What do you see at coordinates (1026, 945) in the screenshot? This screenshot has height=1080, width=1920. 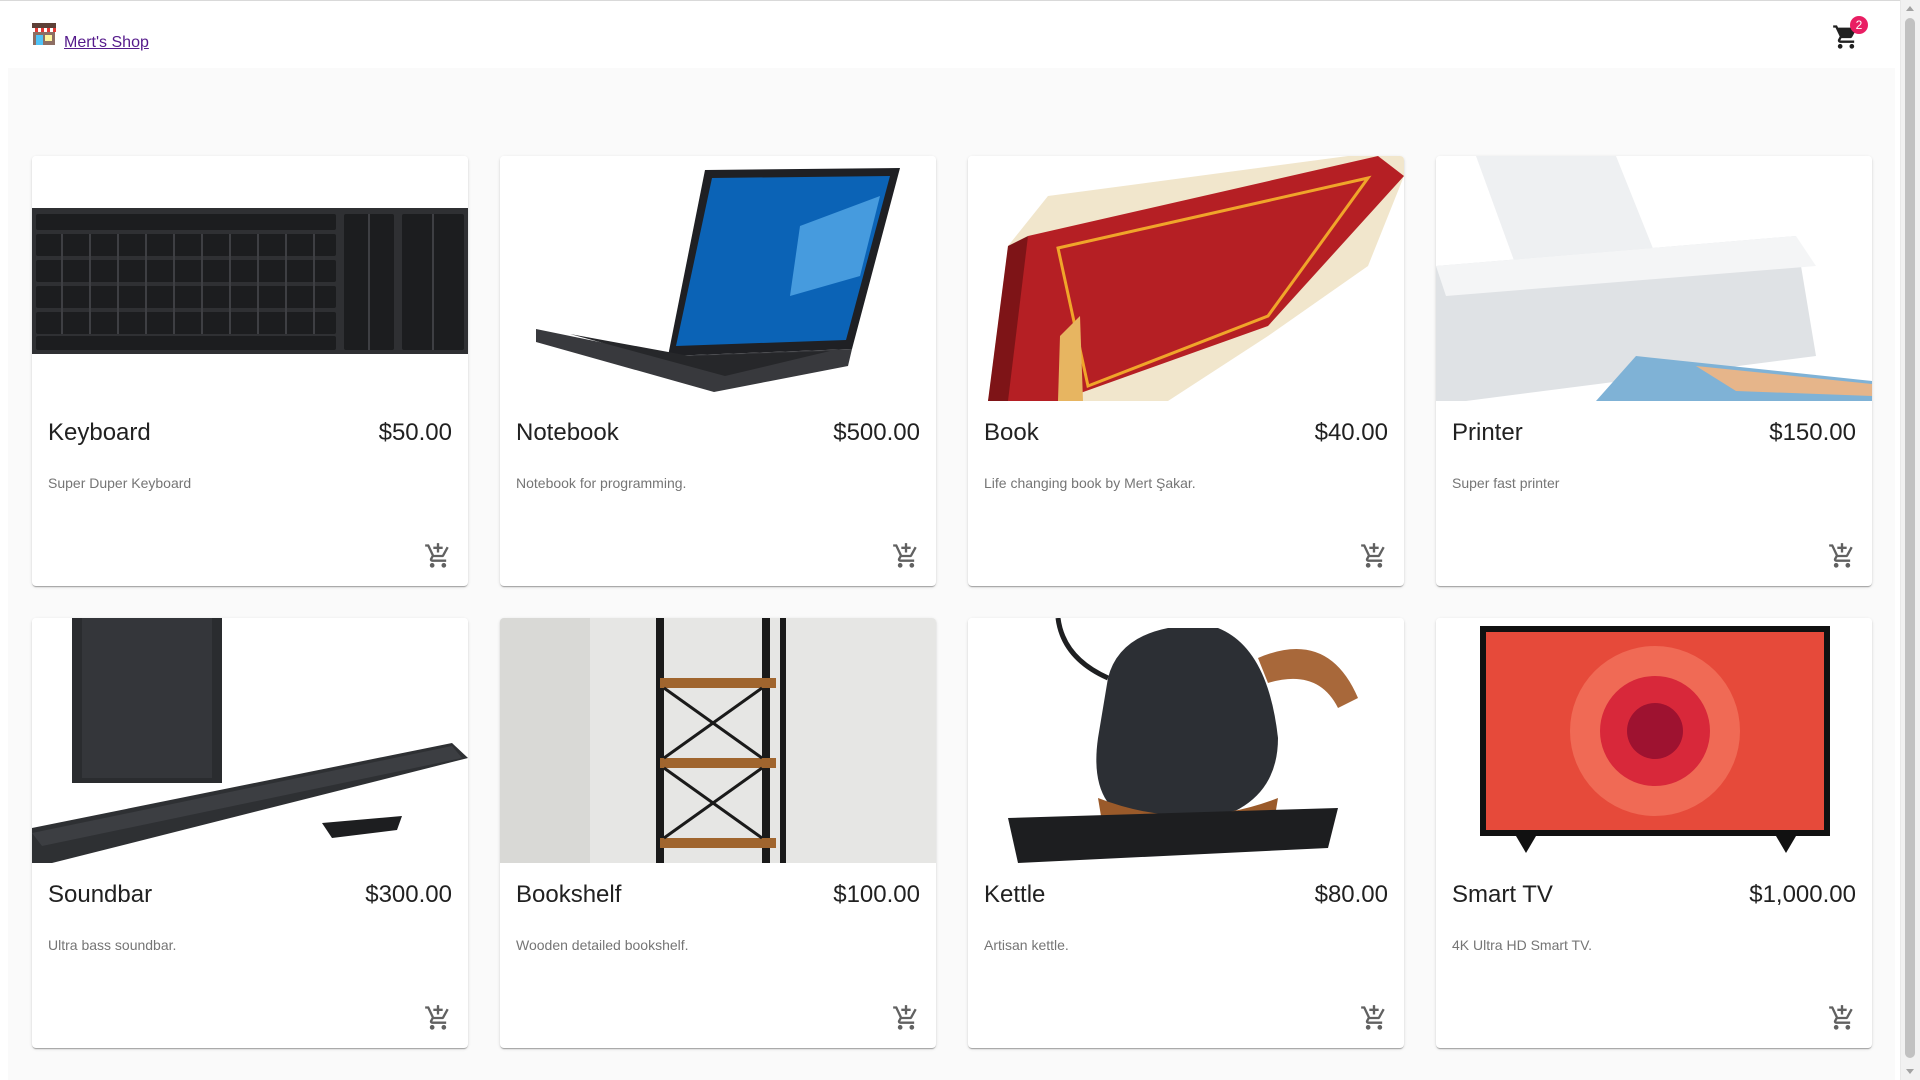 I see `product-description: Artisan kettle.` at bounding box center [1026, 945].